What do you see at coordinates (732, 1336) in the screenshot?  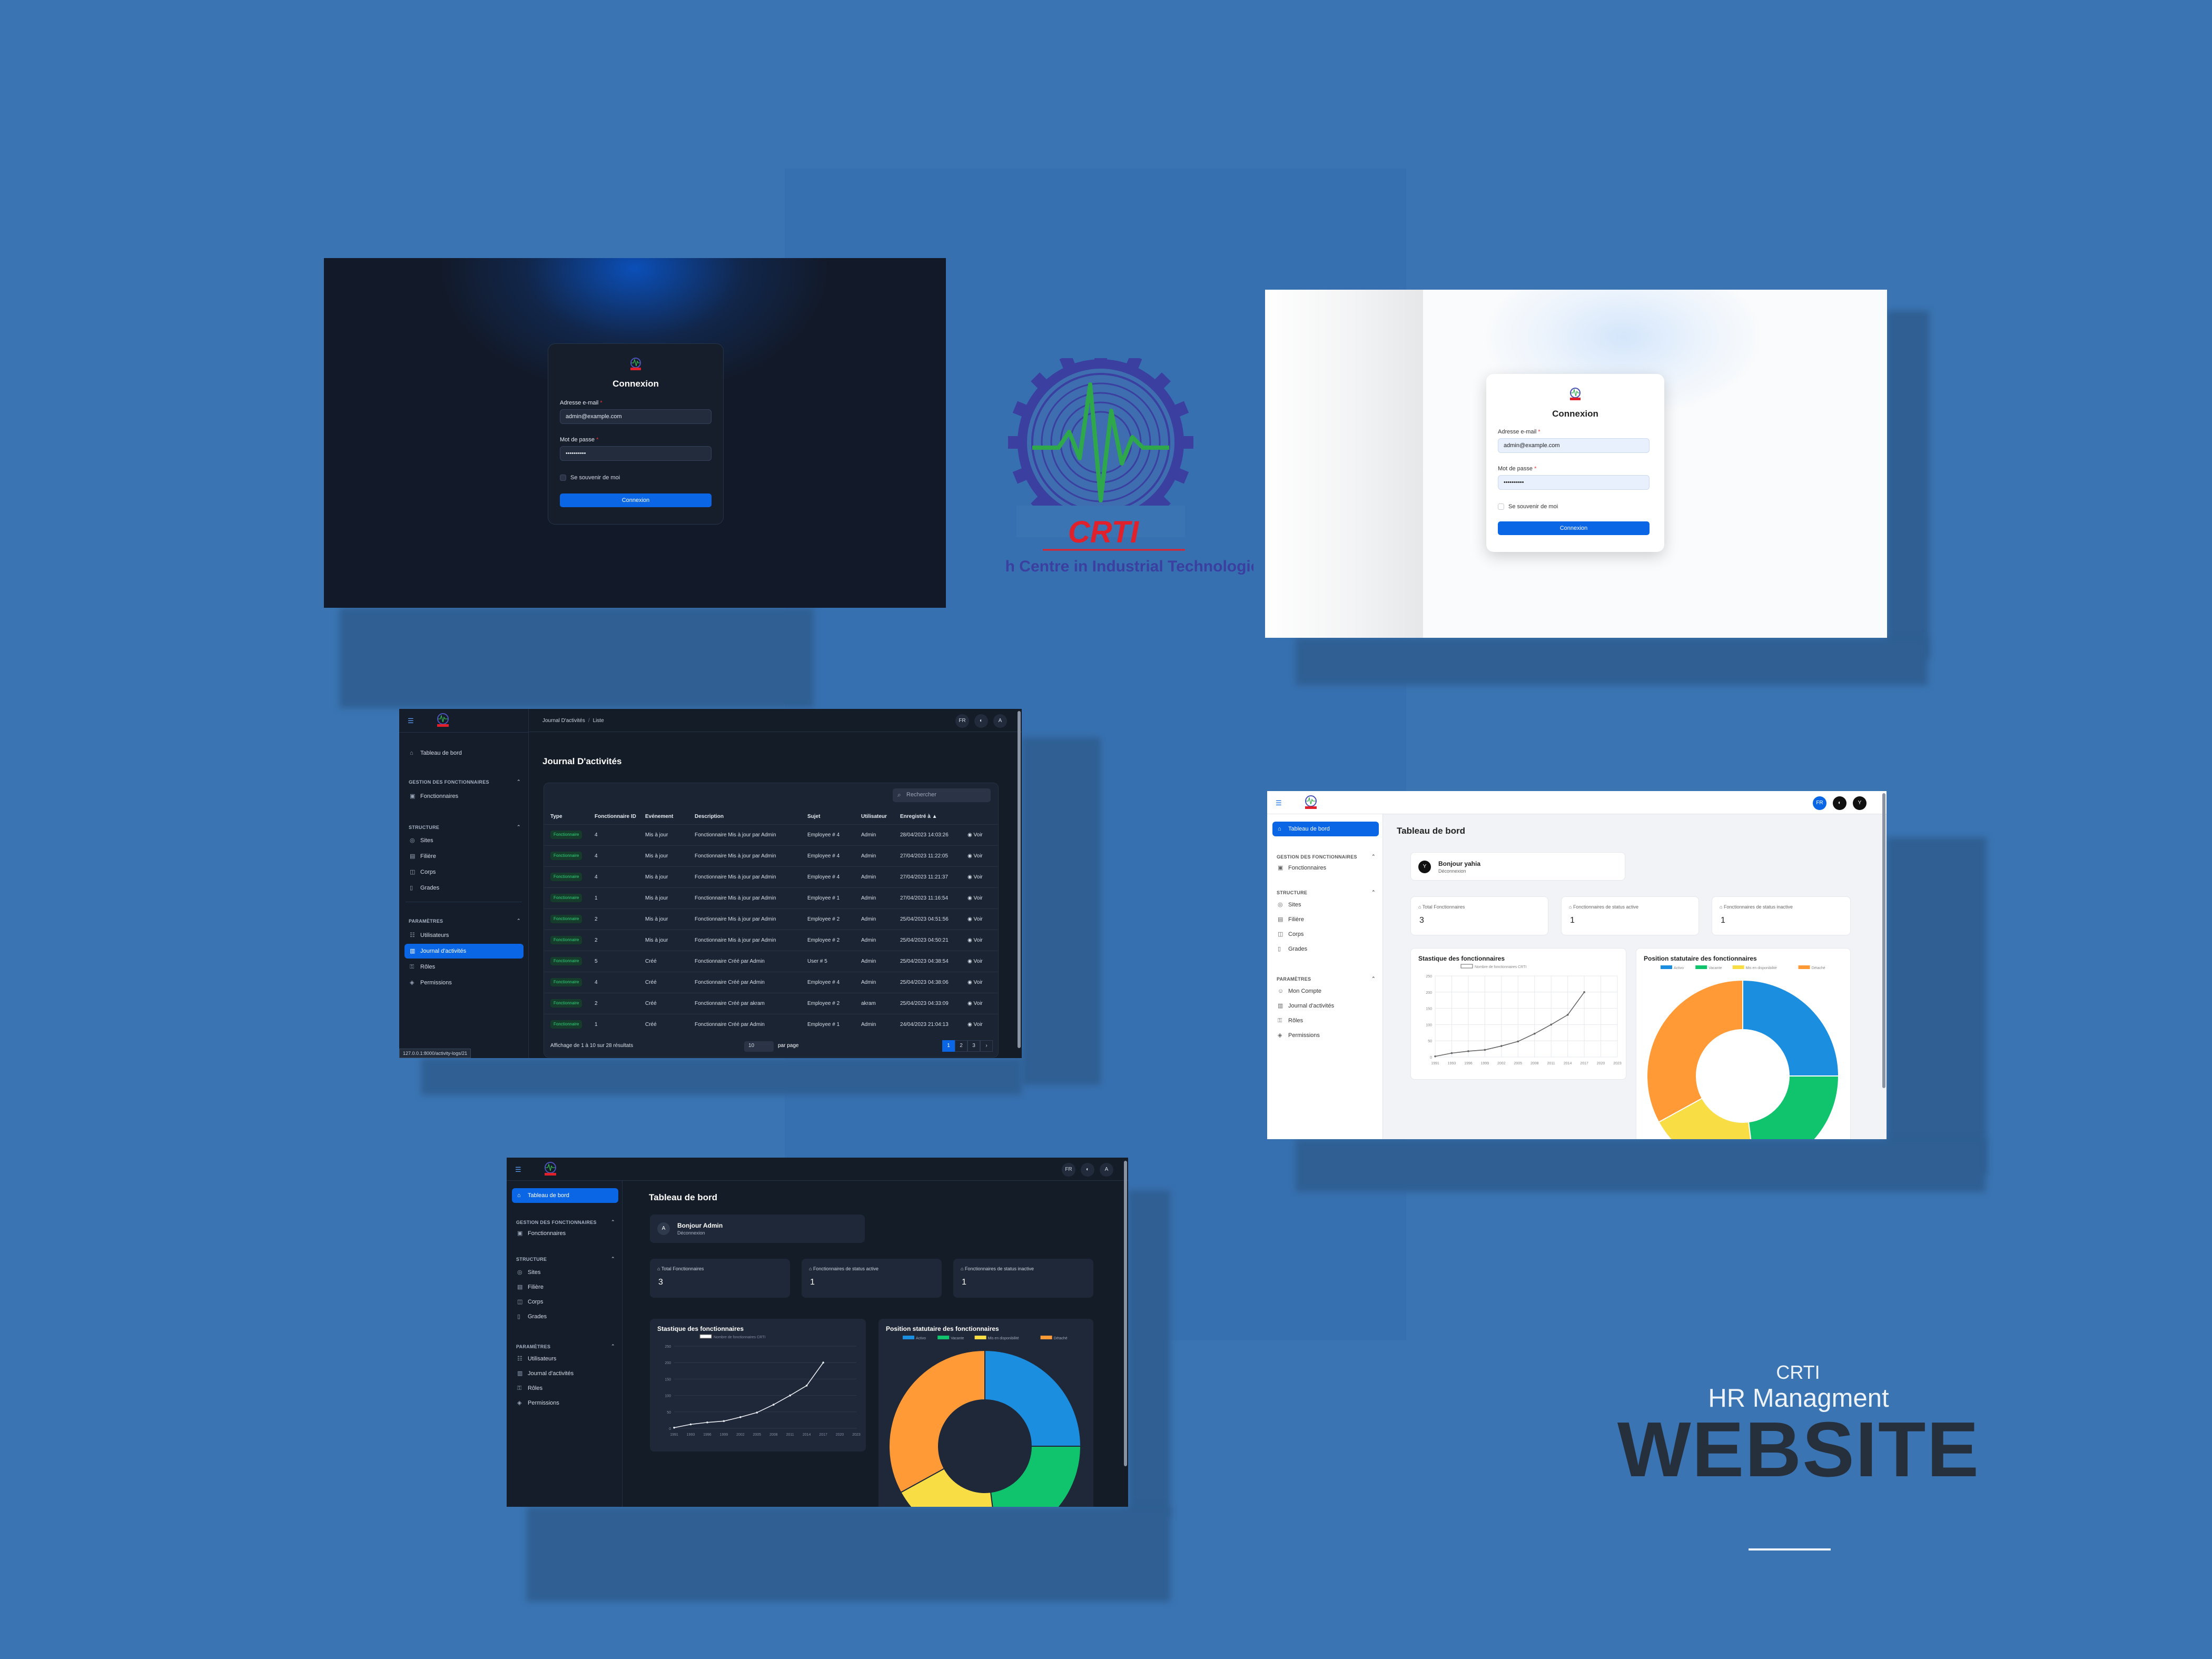 I see `chart-legend: Nombre de fonctionnaires CRTI` at bounding box center [732, 1336].